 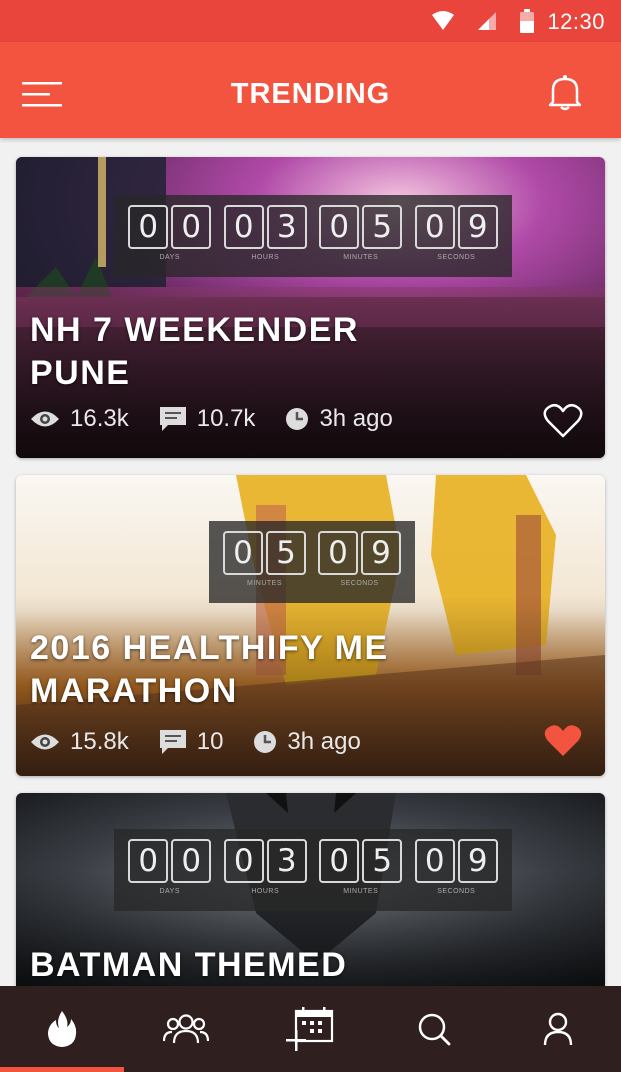 I want to click on nav-profile, so click(x=558, y=1029).